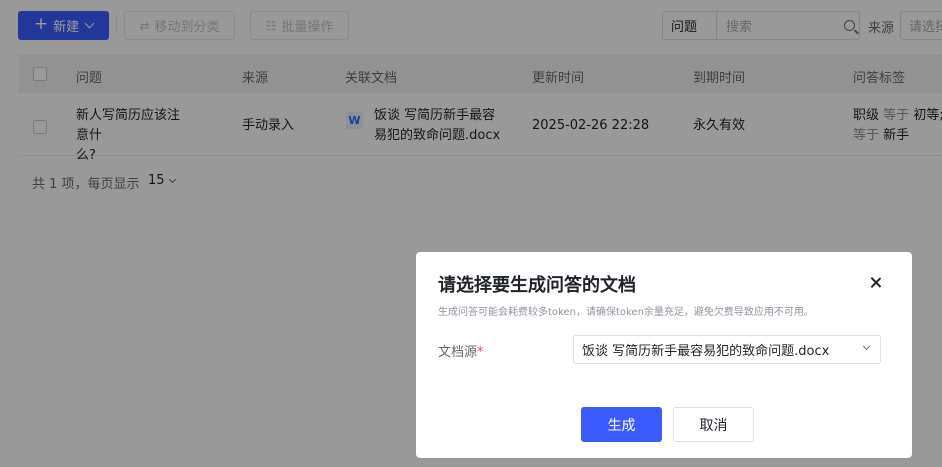 The width and height of the screenshot is (942, 467). What do you see at coordinates (480, 352) in the screenshot?
I see `required-mark: *` at bounding box center [480, 352].